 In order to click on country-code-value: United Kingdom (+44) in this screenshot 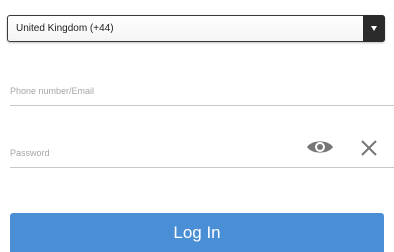, I will do `click(65, 28)`.